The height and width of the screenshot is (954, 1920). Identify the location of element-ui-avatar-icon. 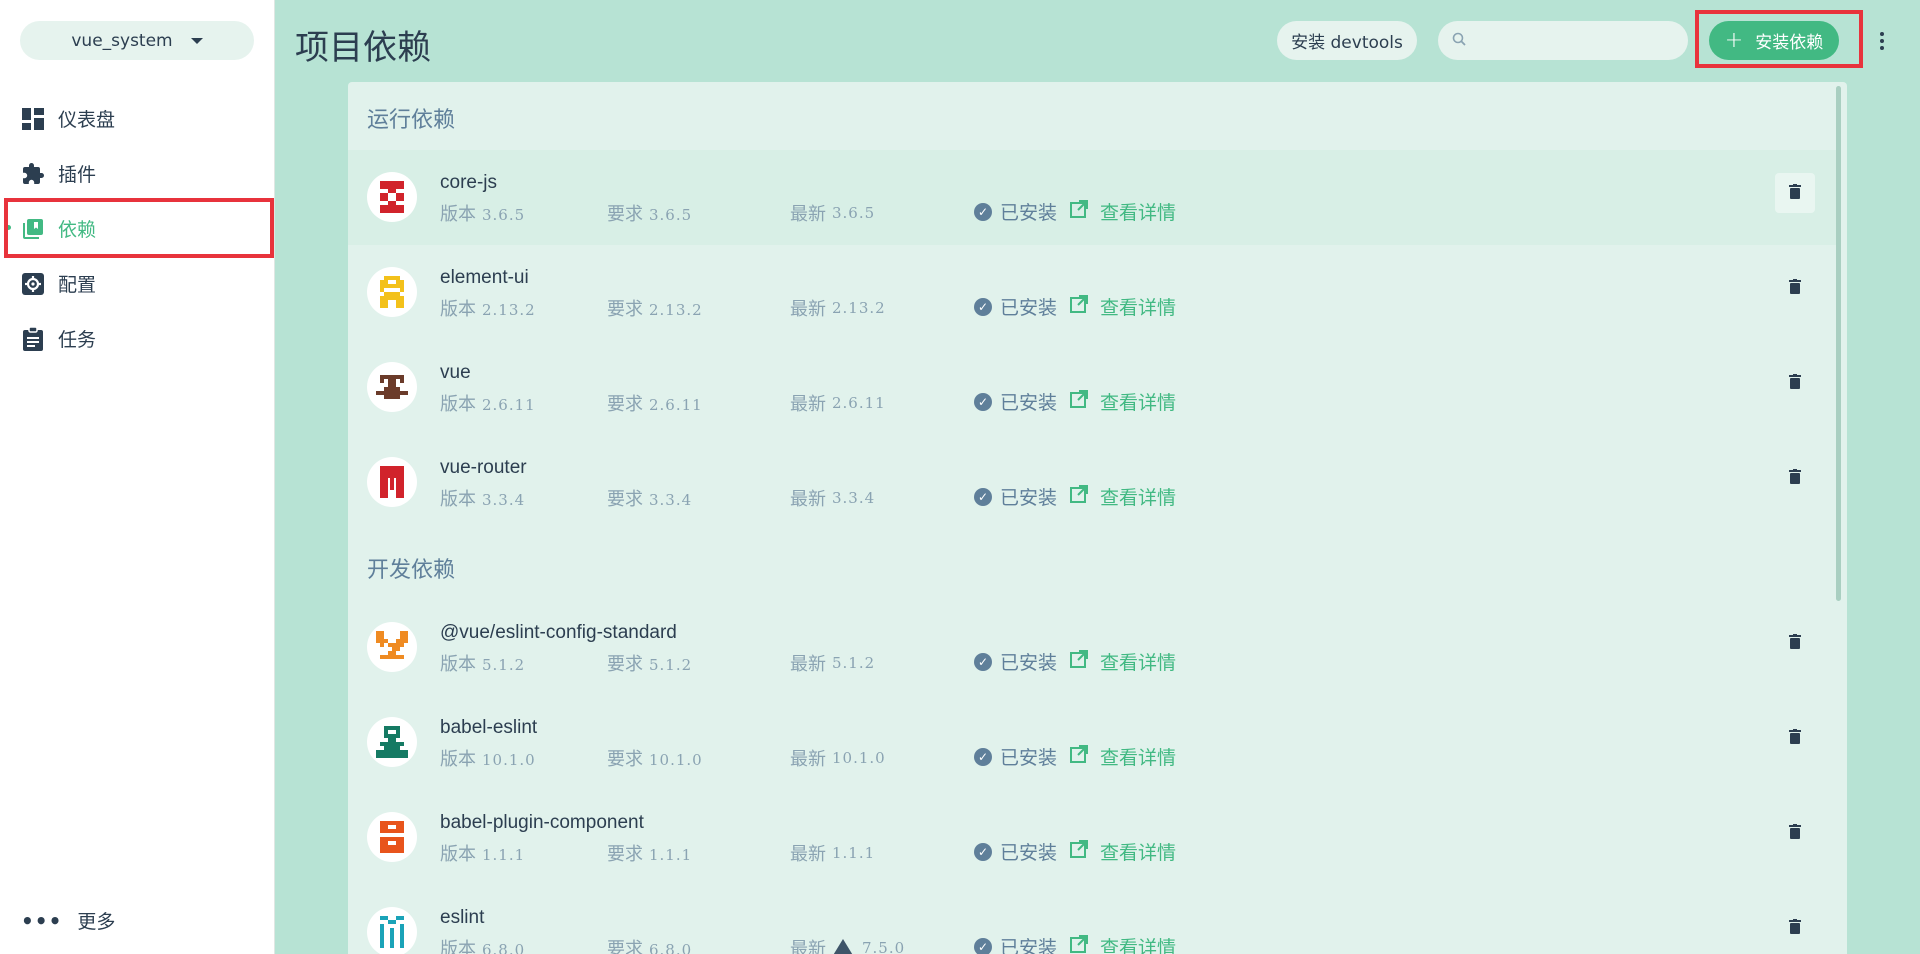
(392, 292).